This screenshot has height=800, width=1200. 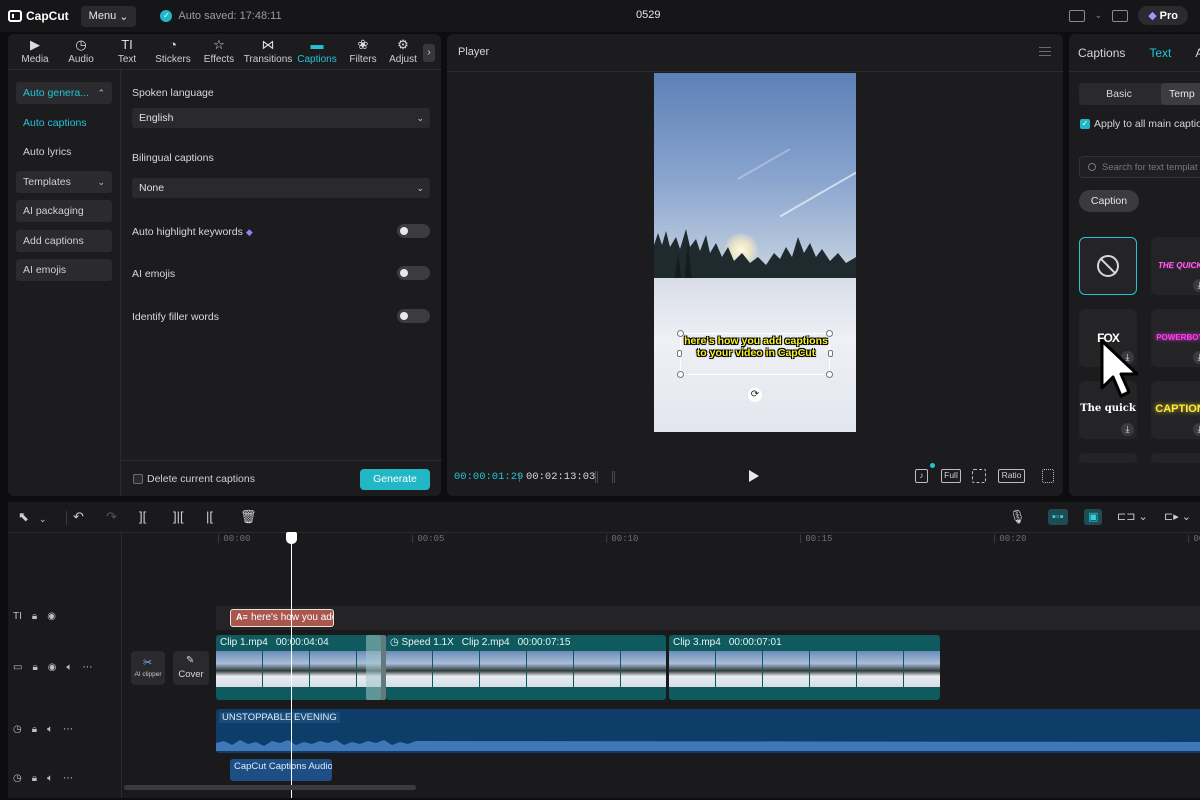 What do you see at coordinates (111, 517) in the screenshot?
I see `redo-icon: ↷` at bounding box center [111, 517].